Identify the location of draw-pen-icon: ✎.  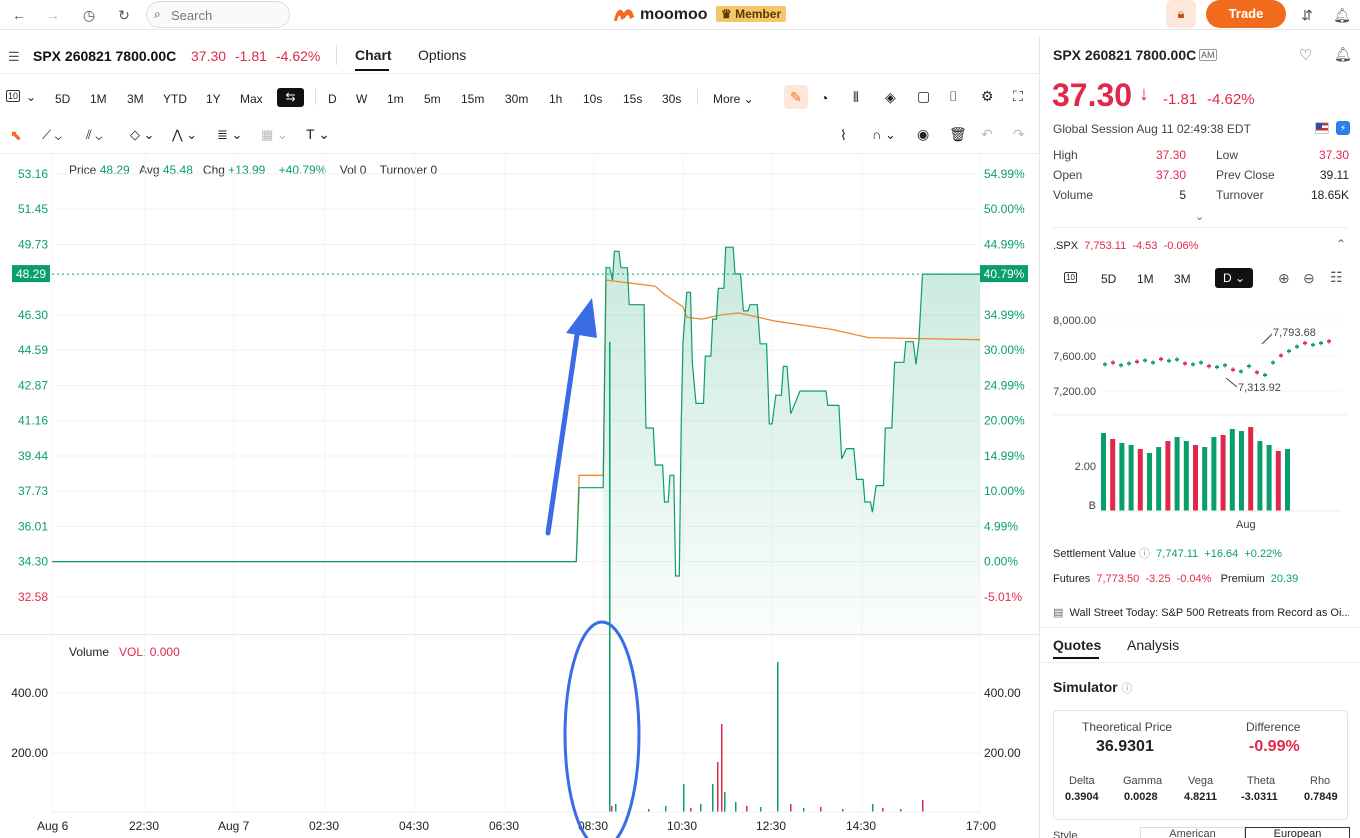
(796, 97).